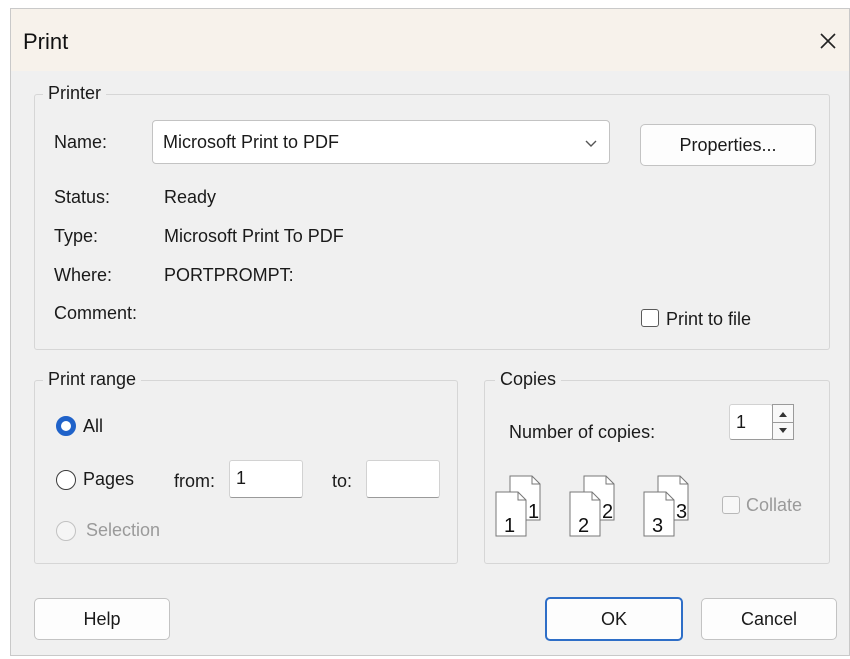 This screenshot has width=850, height=659. I want to click on from-label: from:, so click(195, 481).